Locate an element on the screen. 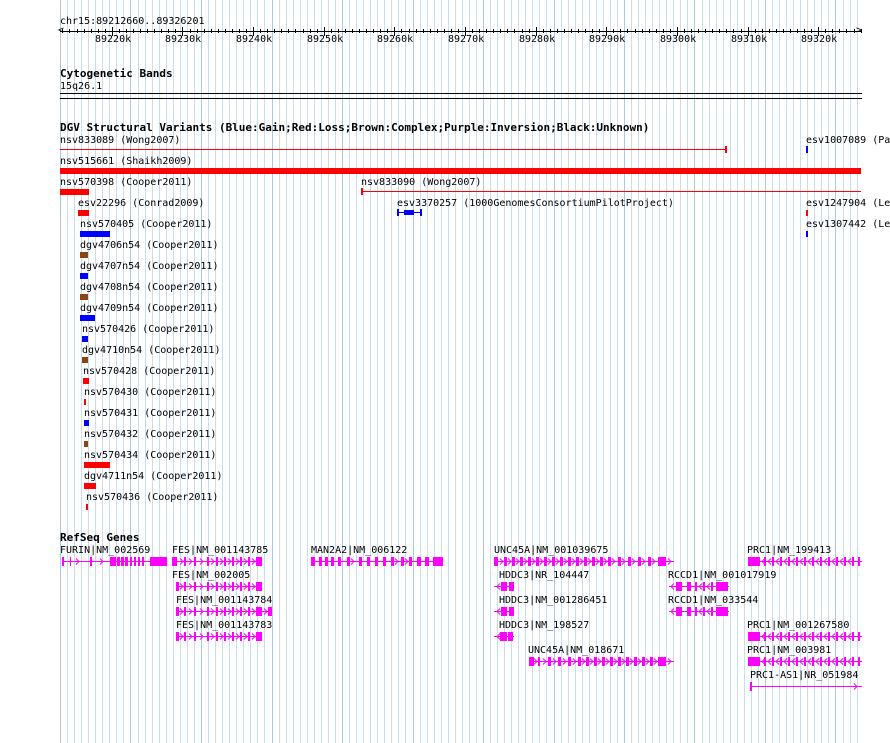  variant-label: dgv4707n54 (Cooper2011) is located at coordinates (149, 266).